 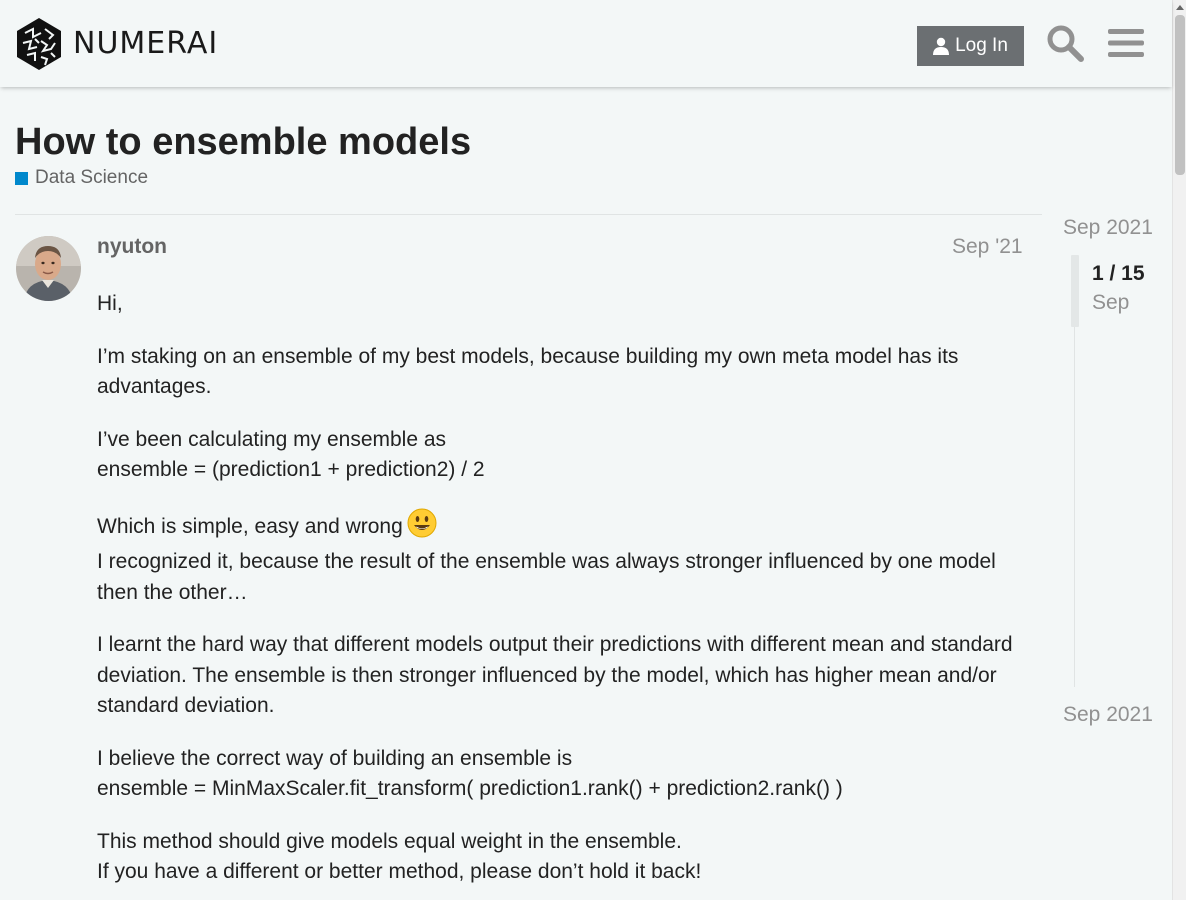 What do you see at coordinates (146, 43) in the screenshot?
I see `brand-name: NUMERAI` at bounding box center [146, 43].